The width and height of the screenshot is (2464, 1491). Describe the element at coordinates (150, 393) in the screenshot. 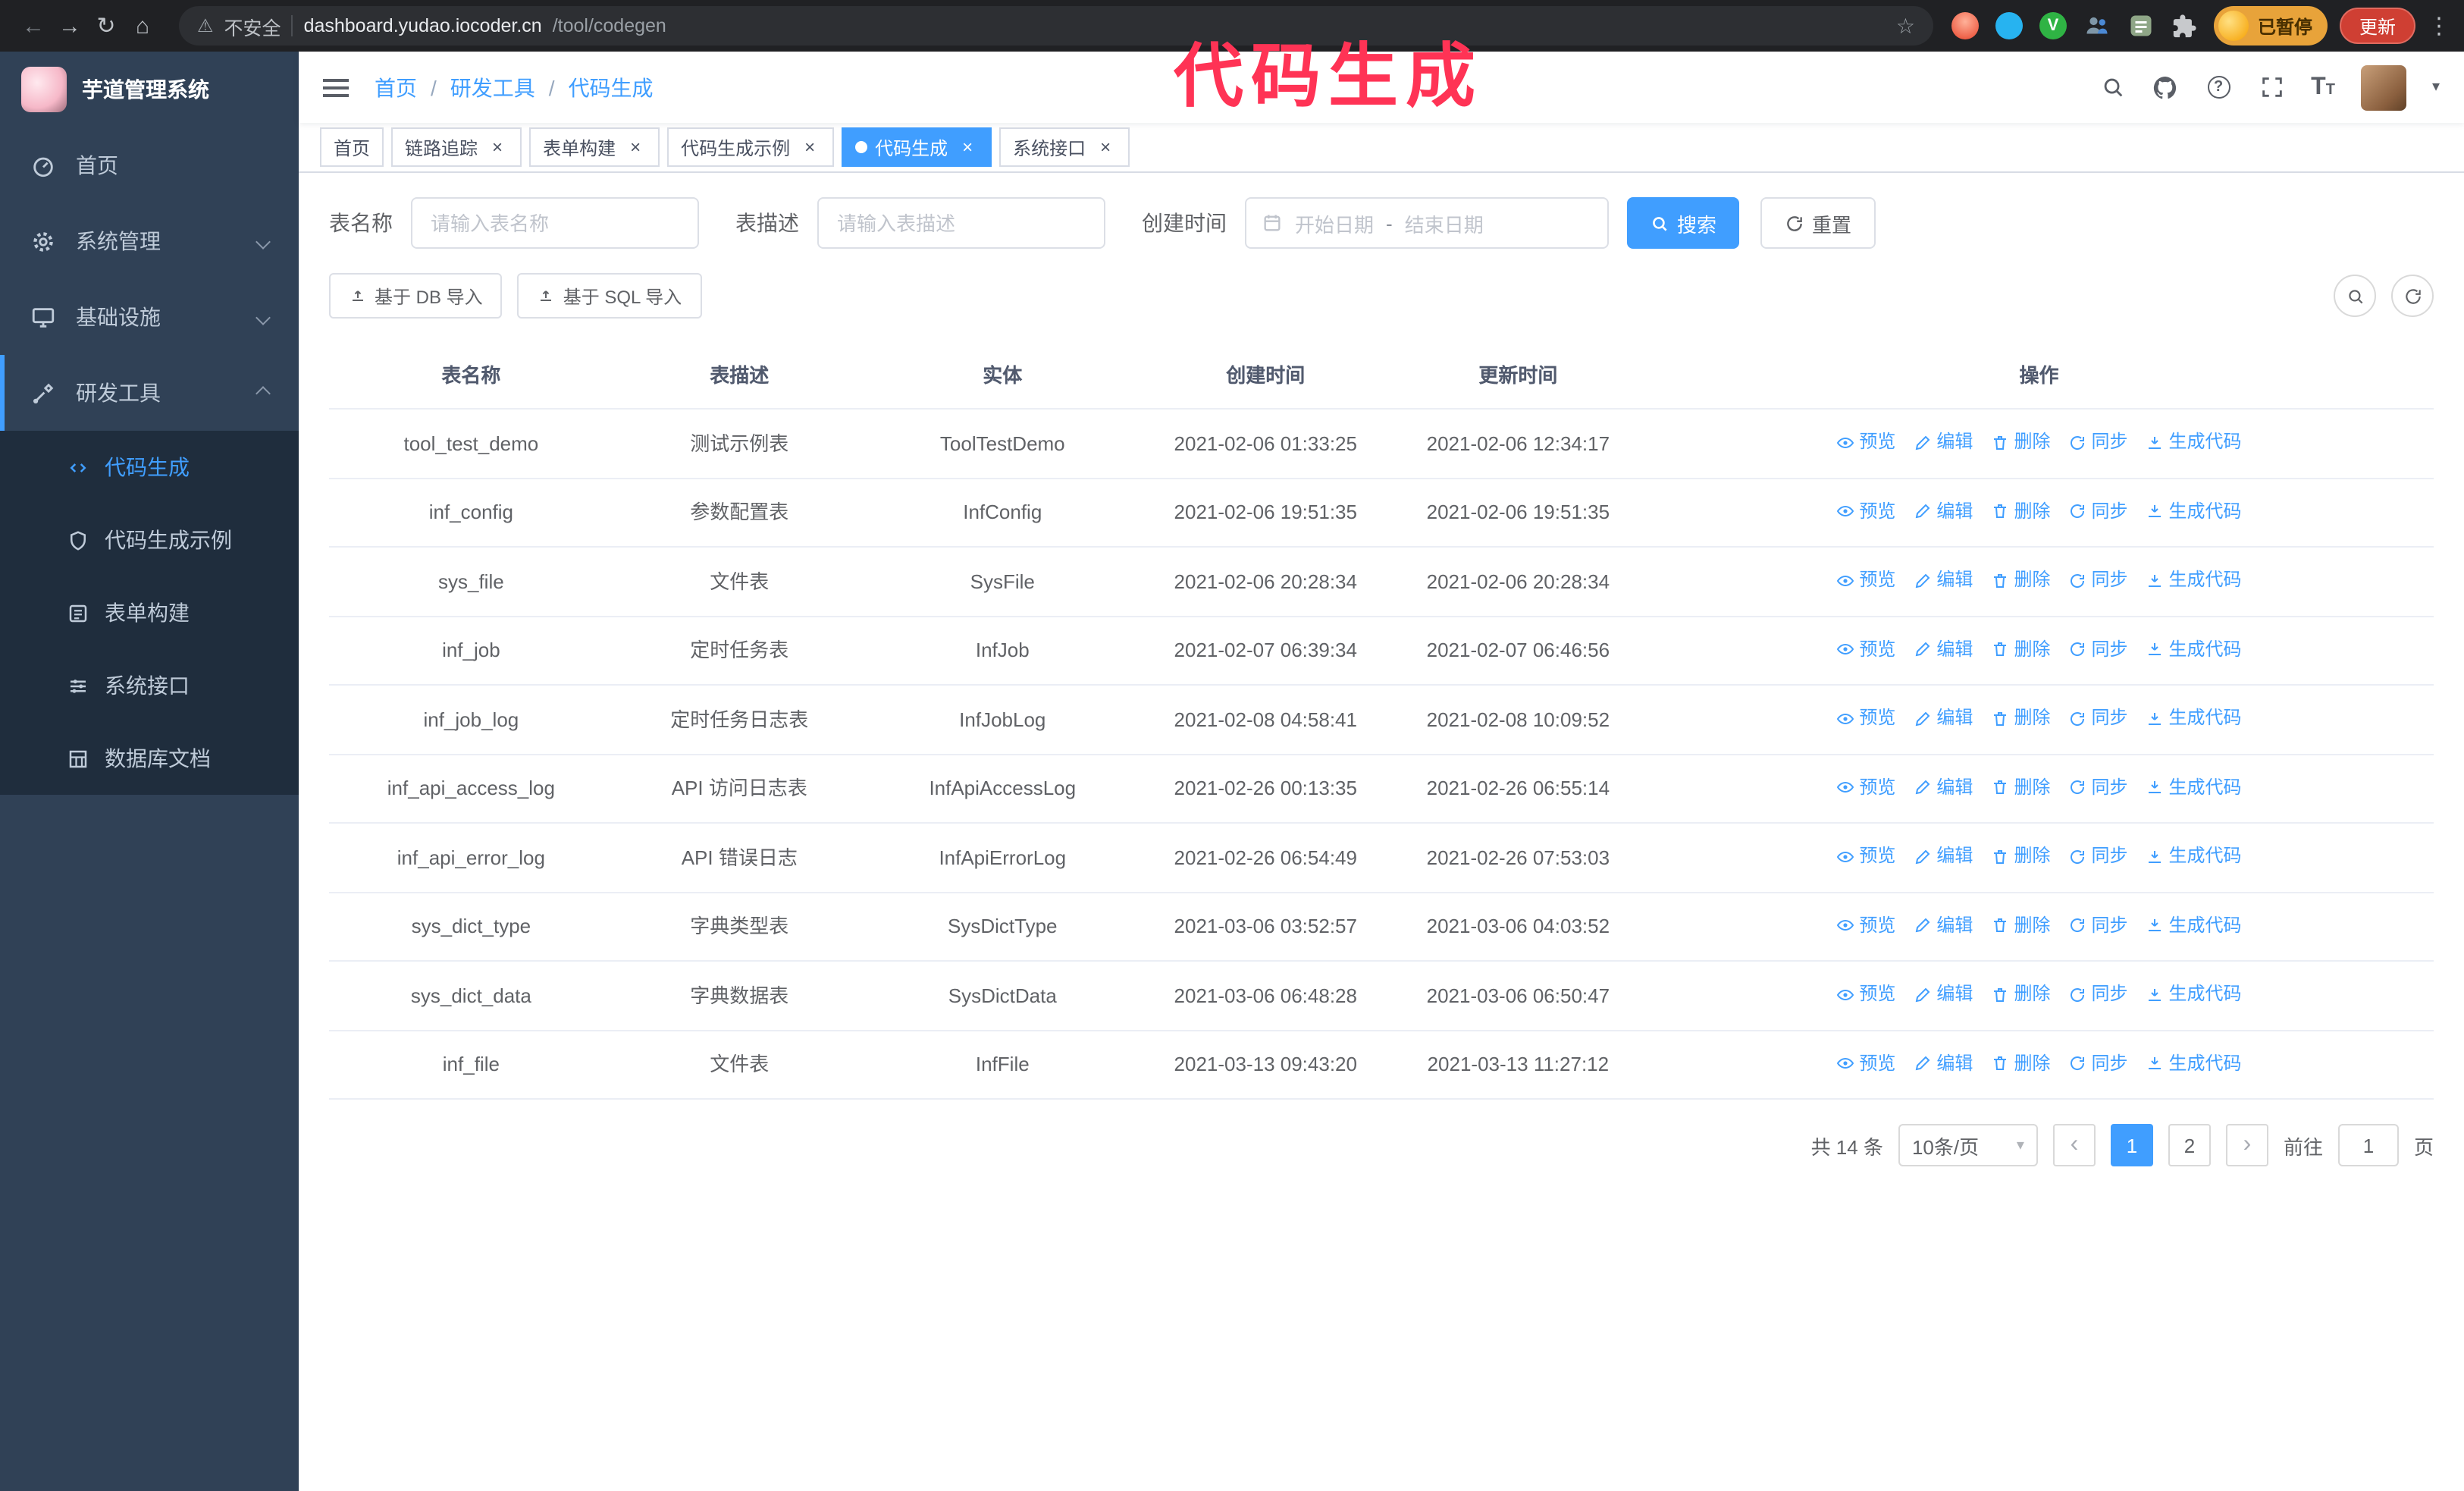

I see `sidebar-item-devtools: 研发工具` at that location.